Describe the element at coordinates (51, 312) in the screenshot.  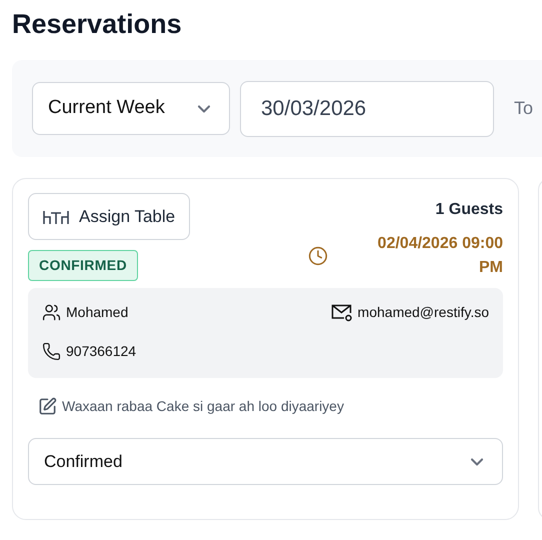
I see `people-icon` at that location.